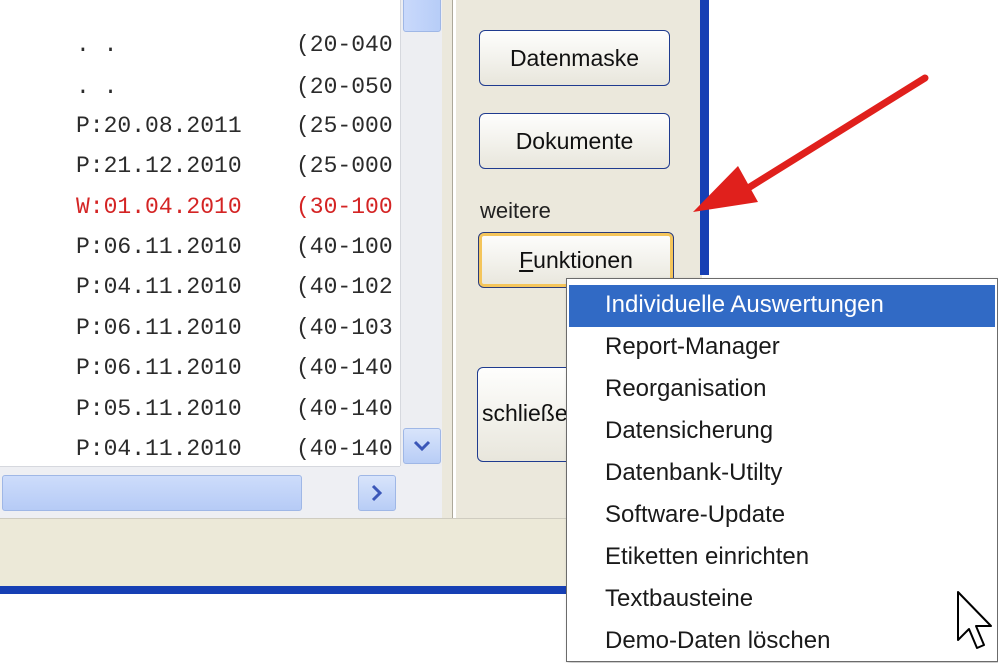  I want to click on horizontal-scrollbar, so click(205, 492).